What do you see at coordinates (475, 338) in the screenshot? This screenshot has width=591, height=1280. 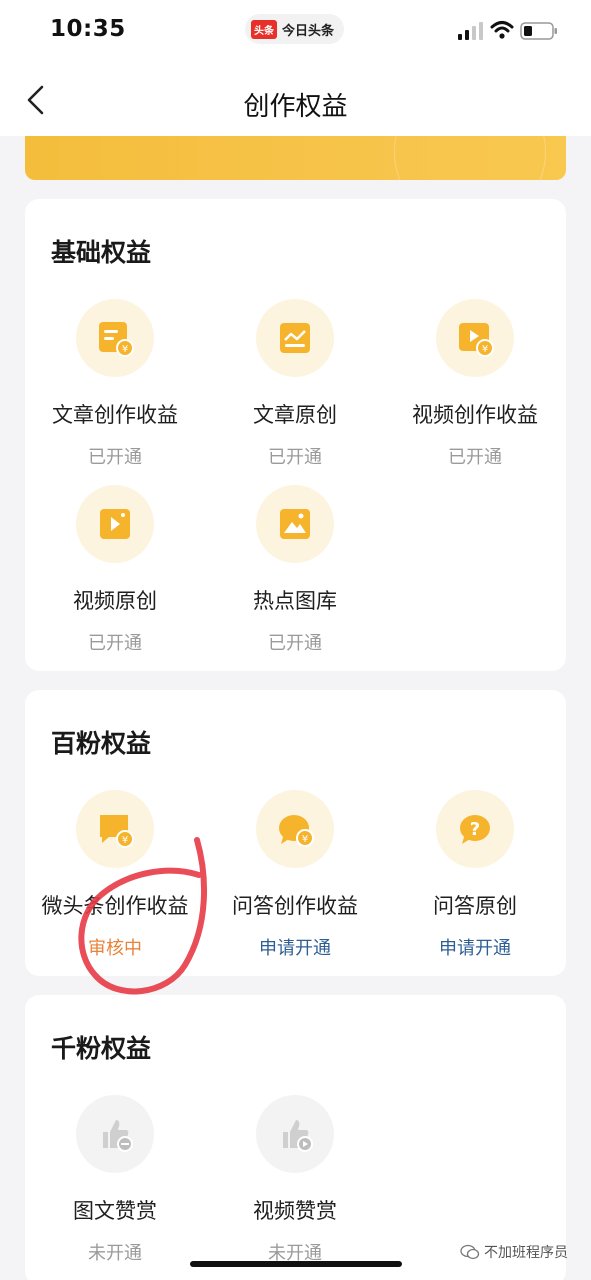 I see `video-income-icon: ¥` at bounding box center [475, 338].